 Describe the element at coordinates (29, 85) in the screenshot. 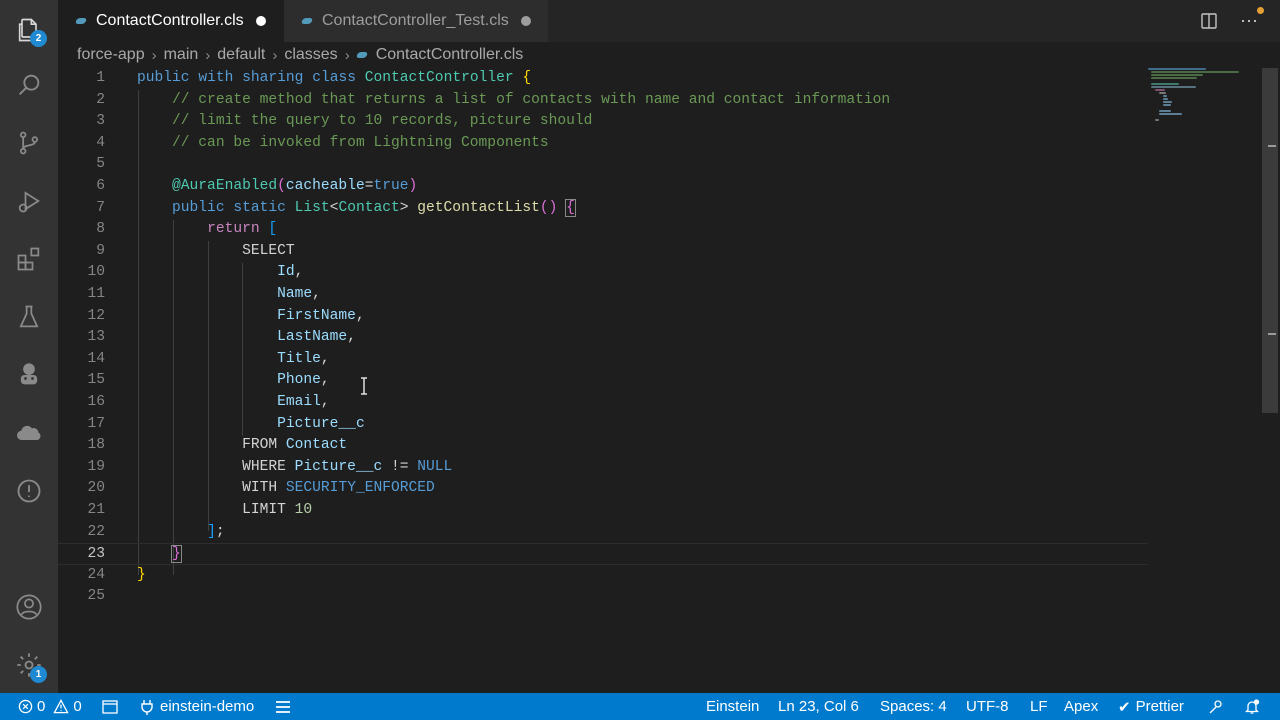

I see `search-icon` at that location.